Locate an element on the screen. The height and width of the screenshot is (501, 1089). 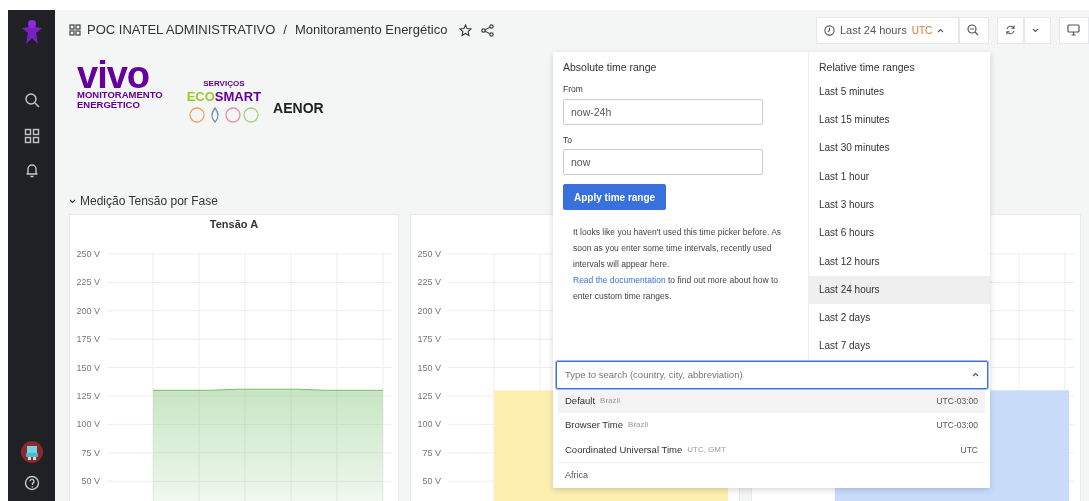
search-icon is located at coordinates (31, 100).